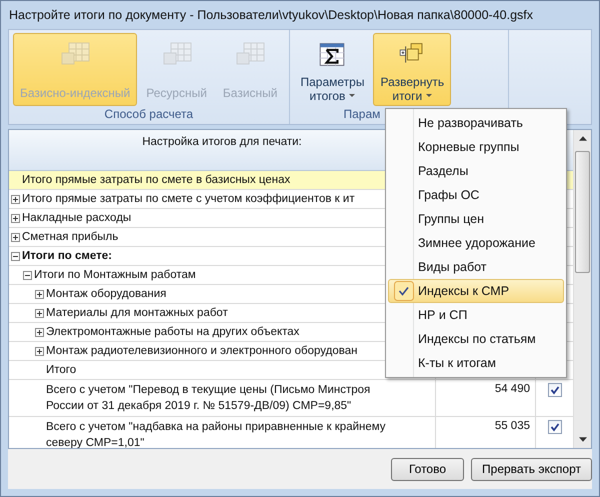  What do you see at coordinates (77, 218) in the screenshot?
I see `row-label: Накладные расходы` at bounding box center [77, 218].